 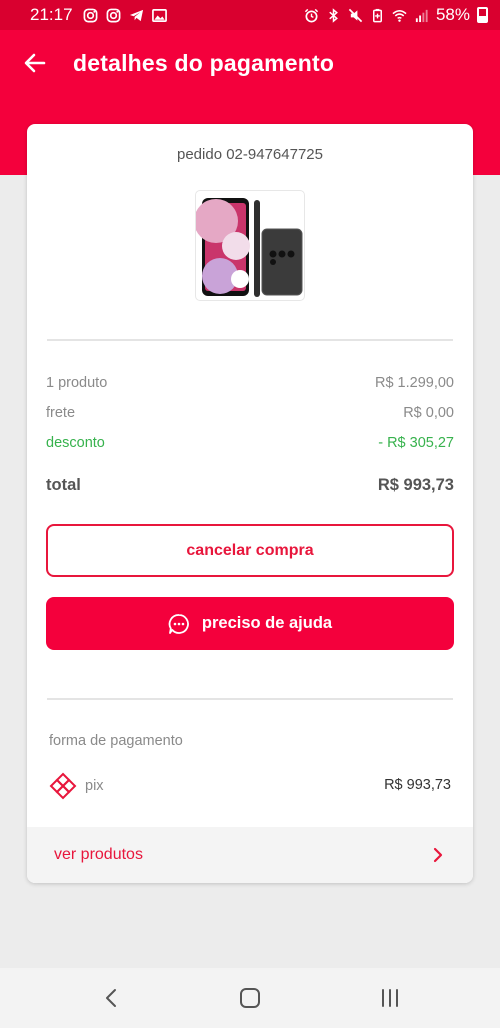 I want to click on products-value: R$ 1.299,00, so click(x=414, y=383).